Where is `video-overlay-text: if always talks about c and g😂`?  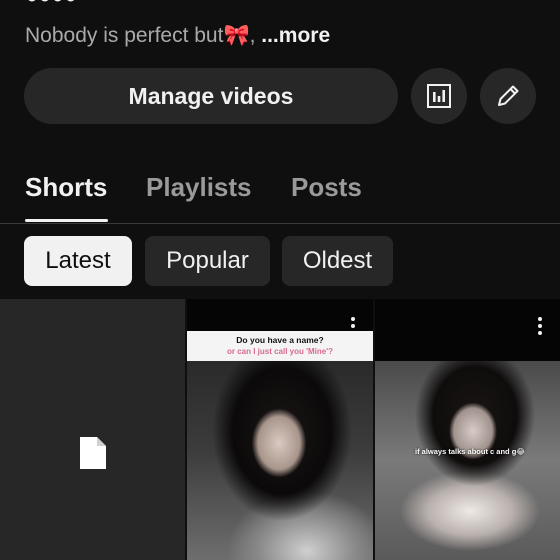 video-overlay-text: if always talks about c and g😂 is located at coordinates (470, 451).